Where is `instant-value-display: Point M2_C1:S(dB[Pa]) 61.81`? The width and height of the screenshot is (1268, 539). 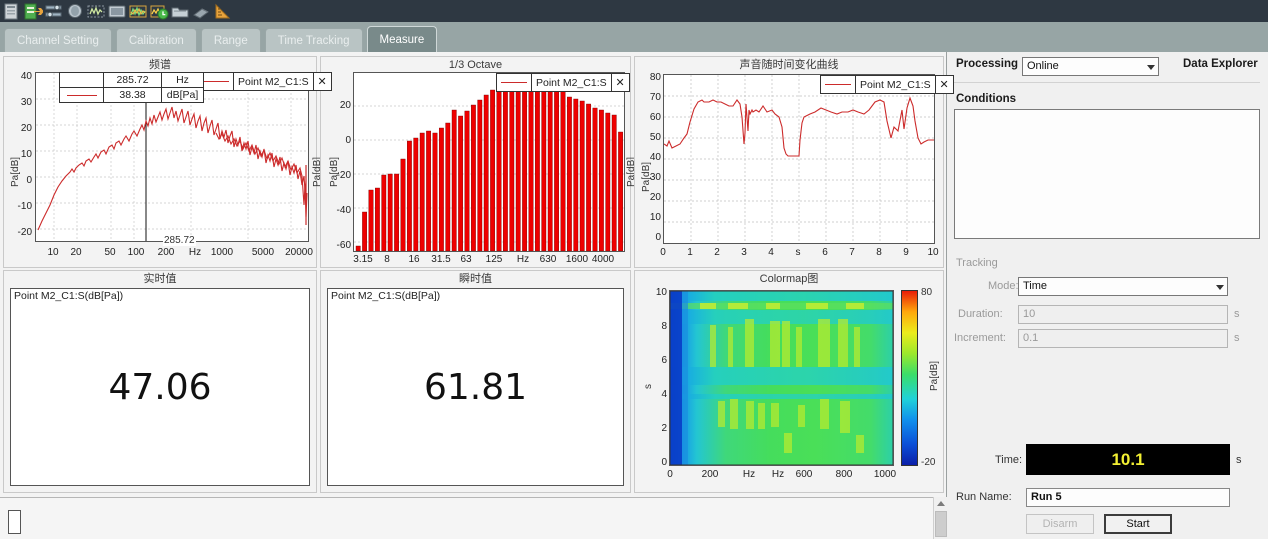
instant-value-display: Point M2_C1:S(dB[Pa]) 61.81 is located at coordinates (475, 387).